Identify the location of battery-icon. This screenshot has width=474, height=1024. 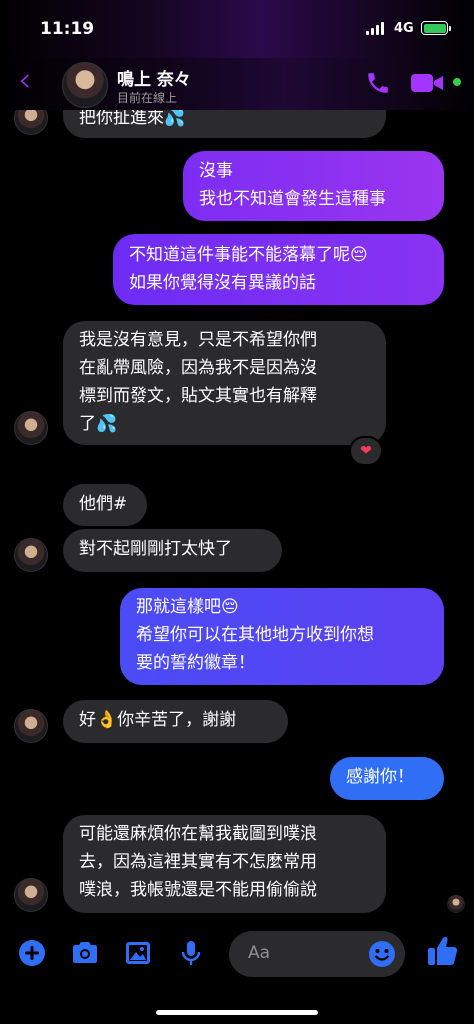
(436, 28).